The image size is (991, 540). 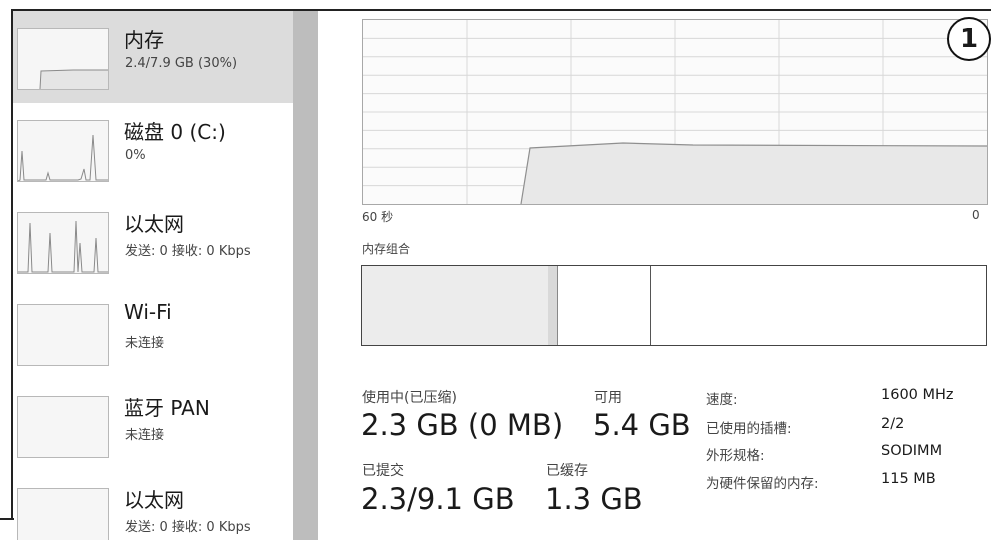 I want to click on memory-composition-label: 内存组合, so click(x=386, y=249).